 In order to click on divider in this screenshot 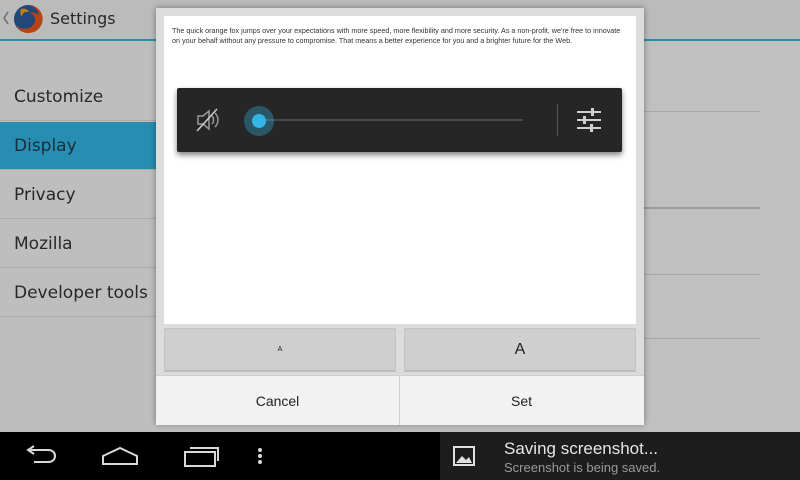, I will do `click(557, 120)`.